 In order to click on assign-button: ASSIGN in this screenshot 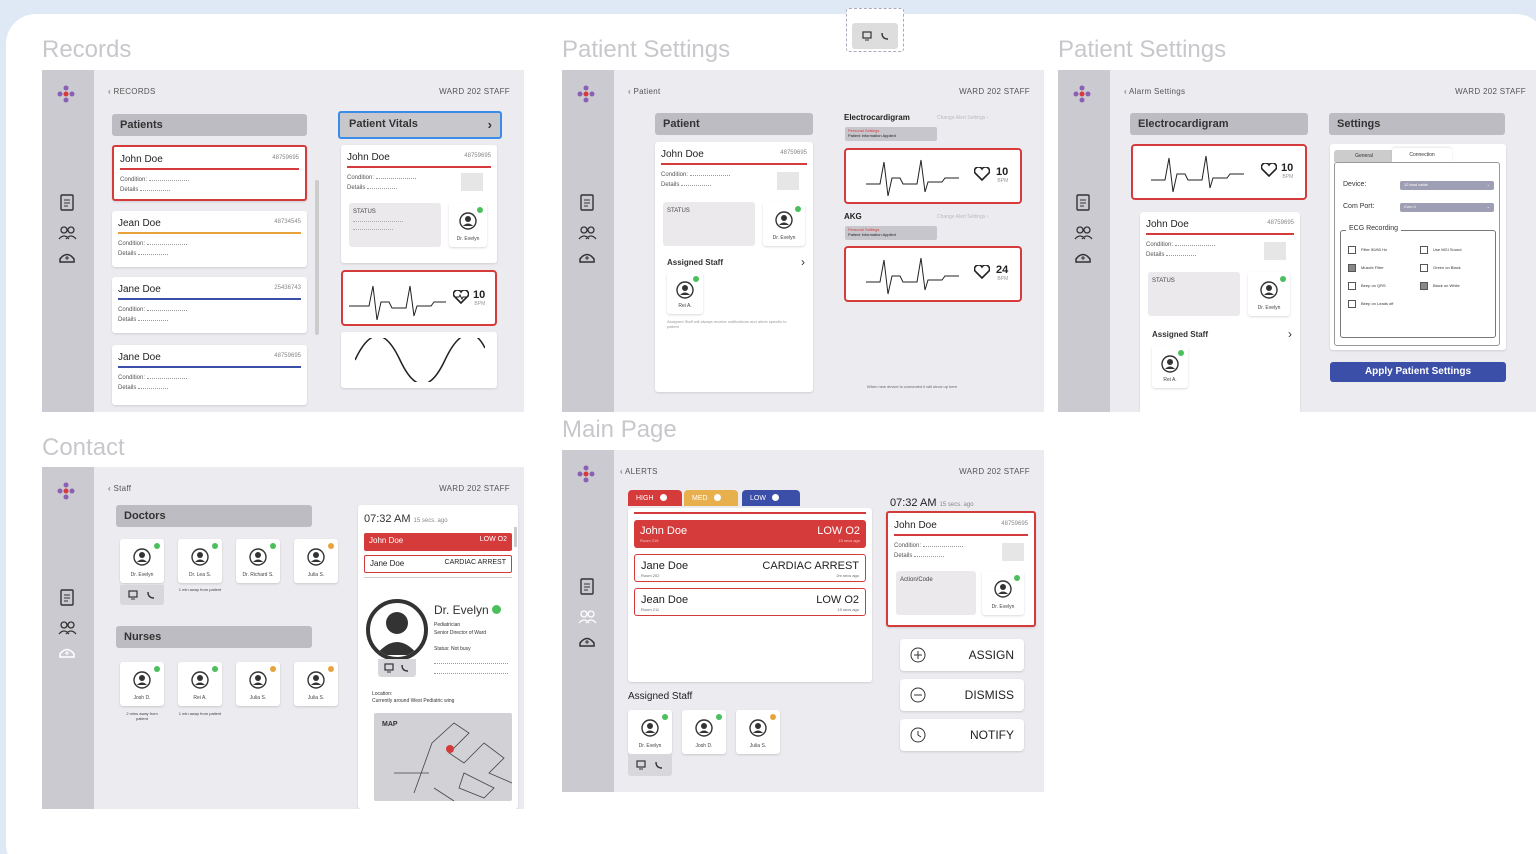, I will do `click(962, 655)`.